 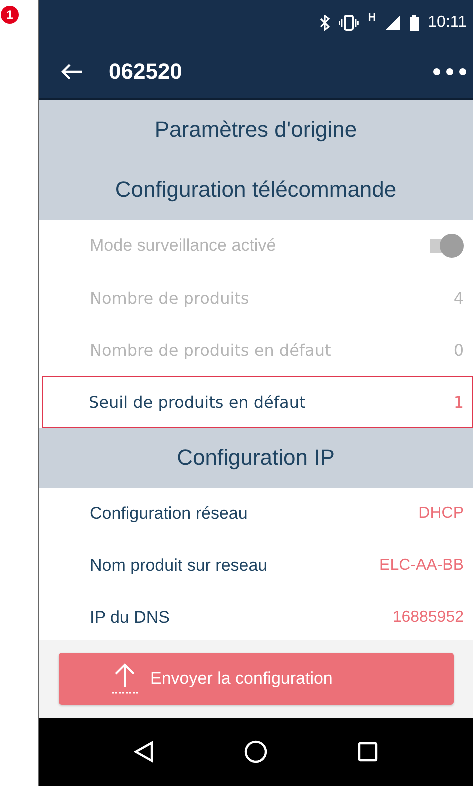 I want to click on section-heading: Configuration IP, so click(x=256, y=458).